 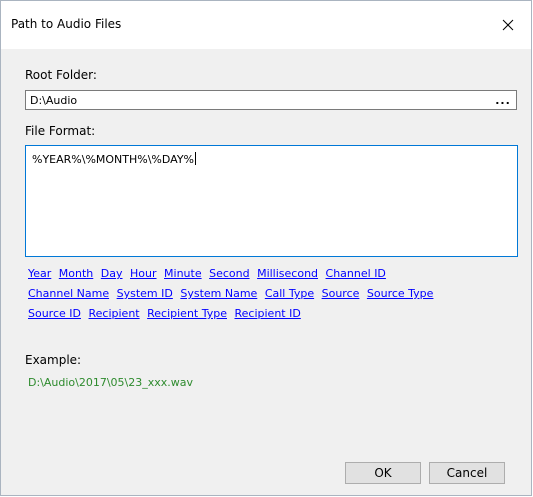 What do you see at coordinates (287, 273) in the screenshot?
I see `token-millisecond: Millisecond` at bounding box center [287, 273].